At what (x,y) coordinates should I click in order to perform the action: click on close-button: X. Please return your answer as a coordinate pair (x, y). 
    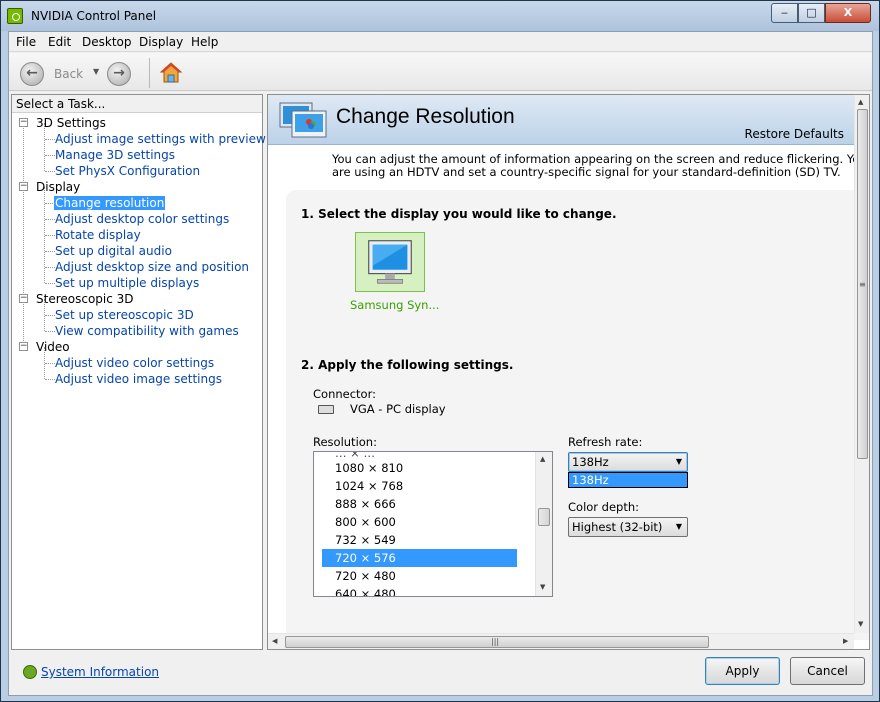
    Looking at the image, I should click on (848, 13).